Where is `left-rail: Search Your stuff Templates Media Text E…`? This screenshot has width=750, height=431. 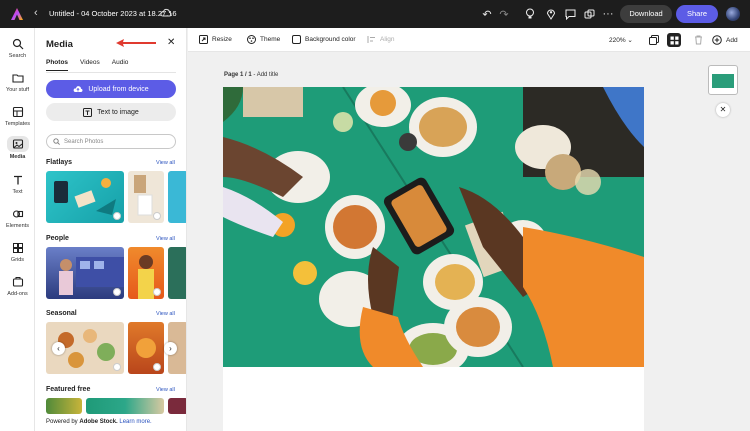 left-rail: Search Your stuff Templates Media Text E… is located at coordinates (17, 229).